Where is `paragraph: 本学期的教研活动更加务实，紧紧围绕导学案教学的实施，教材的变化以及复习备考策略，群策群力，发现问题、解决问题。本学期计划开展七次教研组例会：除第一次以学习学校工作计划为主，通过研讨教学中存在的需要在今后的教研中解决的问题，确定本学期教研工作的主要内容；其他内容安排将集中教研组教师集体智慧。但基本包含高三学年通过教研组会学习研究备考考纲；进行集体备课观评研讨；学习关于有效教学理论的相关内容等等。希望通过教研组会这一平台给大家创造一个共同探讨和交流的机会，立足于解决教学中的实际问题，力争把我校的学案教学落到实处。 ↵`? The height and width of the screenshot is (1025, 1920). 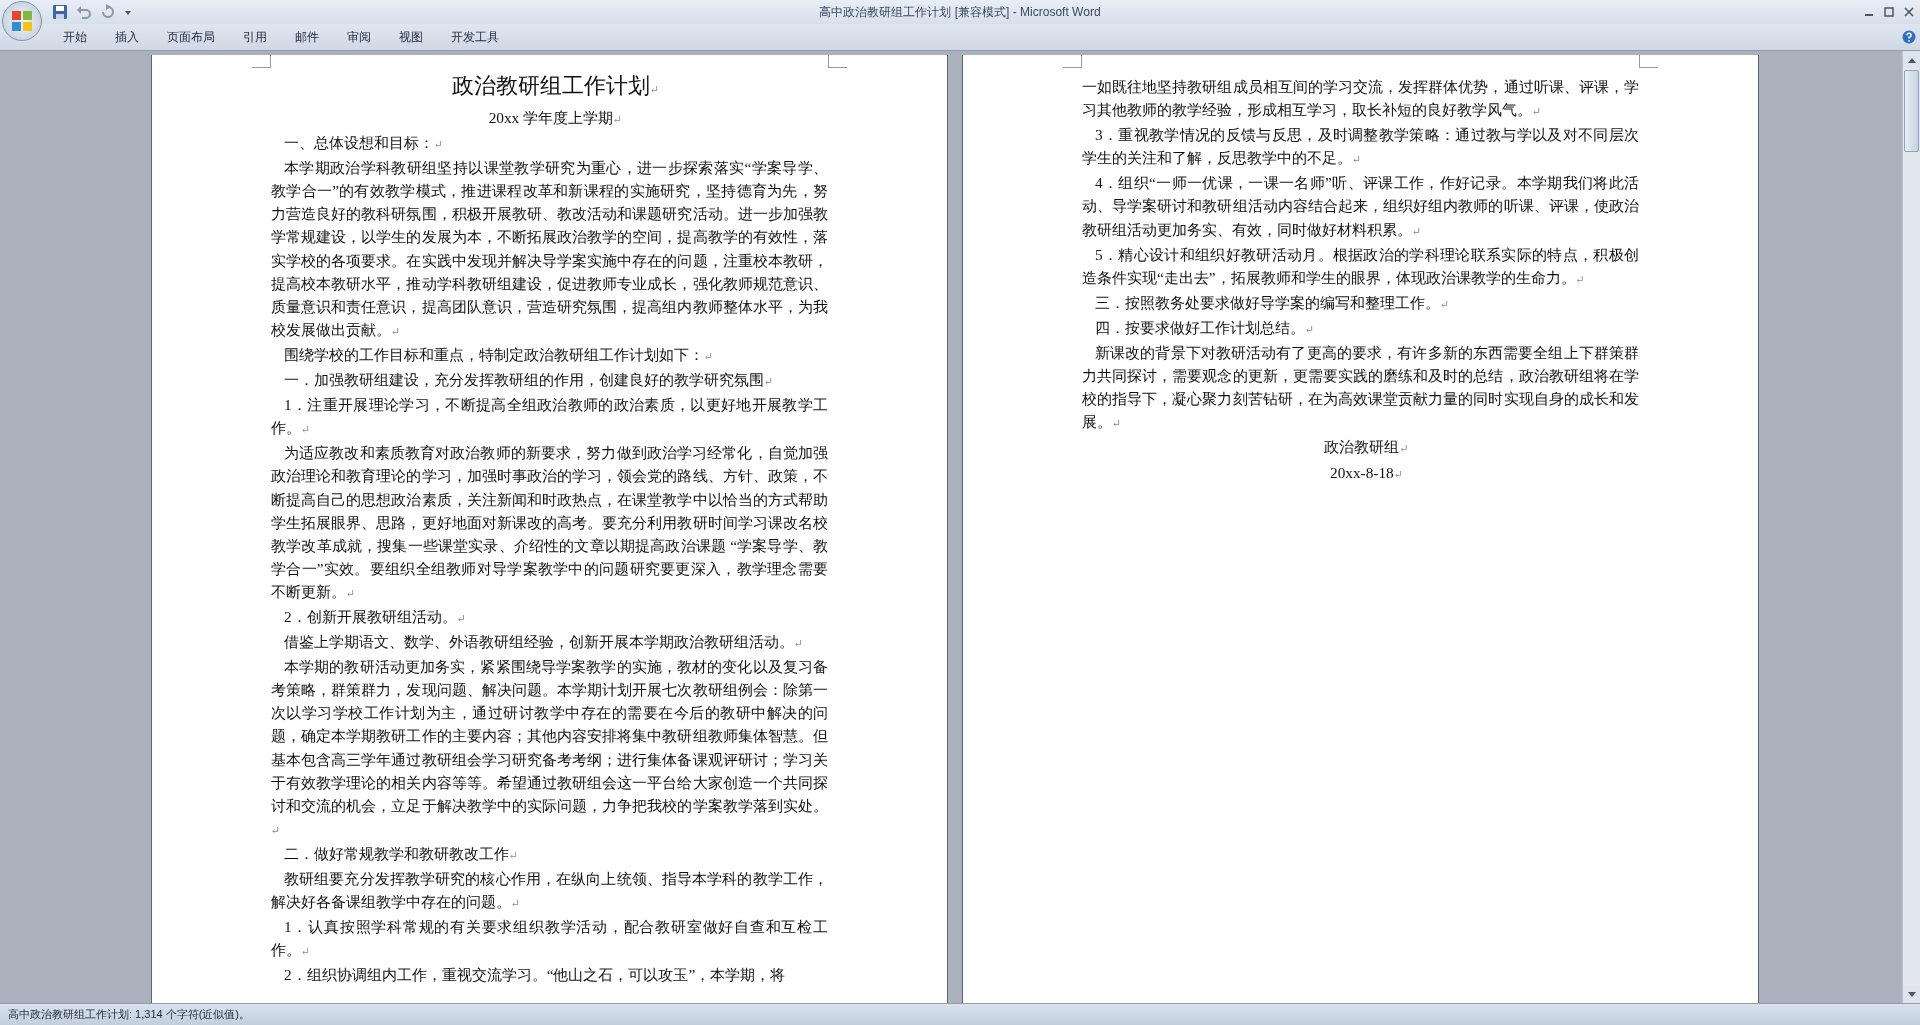
paragraph: 本学期的教研活动更加务实，紧紧围绕导学案教学的实施，教材的变化以及复习备考策略，群策群力，发现问题、解决问题。本学期计划开展七次教研组例会：除第一次以学习学校工作计划为主，通过研讨教学中存在的需要在今后的教研中解决的问题，确定本学期教研工作的主要内容；其他内容安排将集中教研组教师集体智慧。但基本包含高三学年通过教研组会学习研究备考考纲；进行集体备课观评研讨；学习关于有效教学理论的相关内容等等。希望通过教研组会这一平台给大家创造一个共同探讨和交流的机会，立足于解决教学中的实际问题，力争把我校的学案教学落到实处。 ↵ is located at coordinates (549, 747).